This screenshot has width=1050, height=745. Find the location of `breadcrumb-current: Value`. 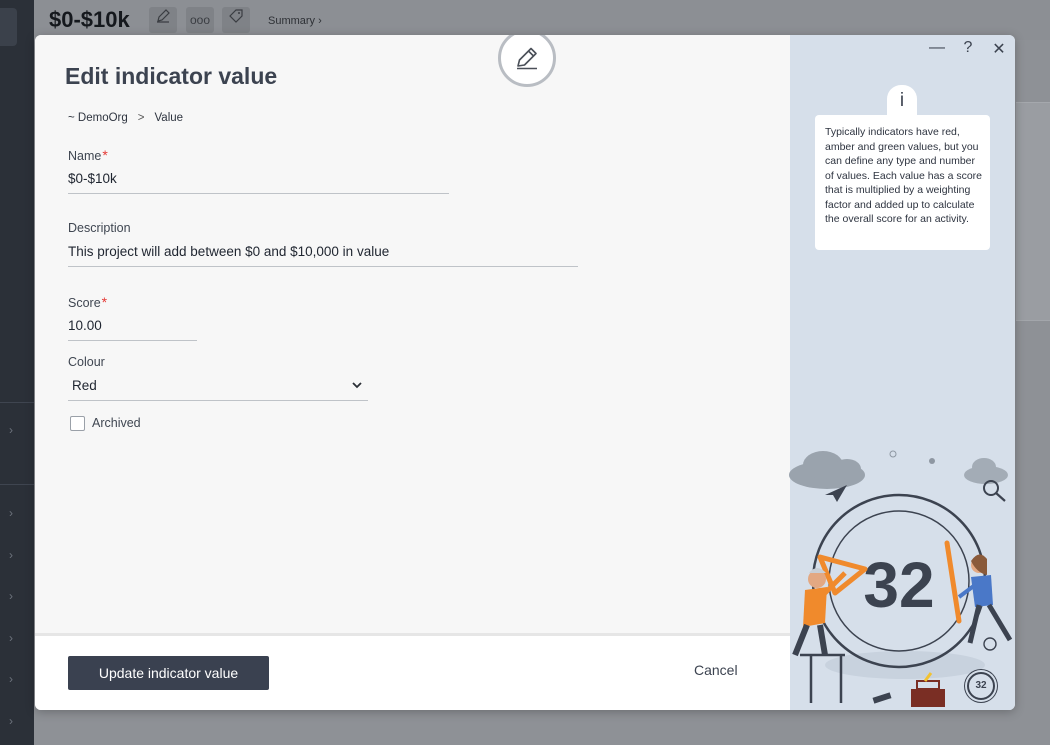

breadcrumb-current: Value is located at coordinates (169, 118).